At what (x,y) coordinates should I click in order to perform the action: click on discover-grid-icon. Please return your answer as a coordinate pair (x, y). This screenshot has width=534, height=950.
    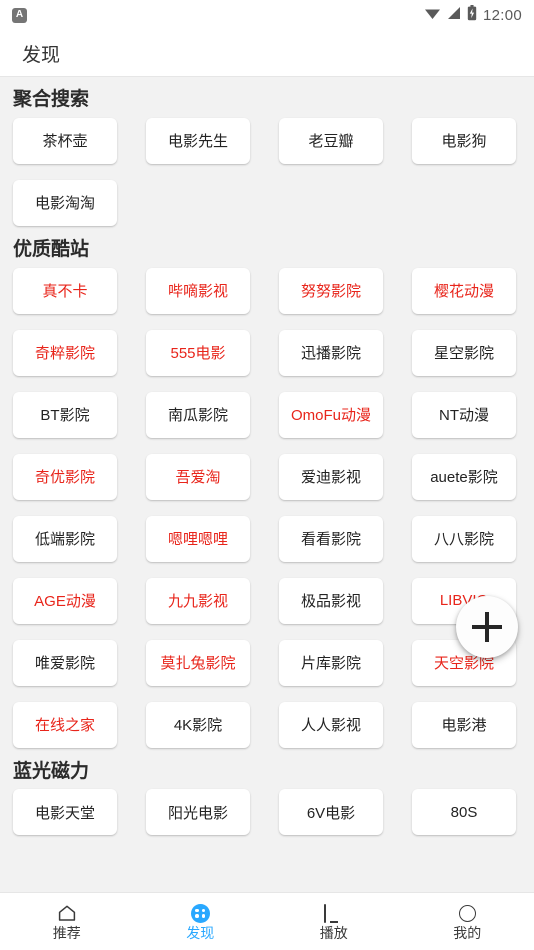
    Looking at the image, I should click on (200, 913).